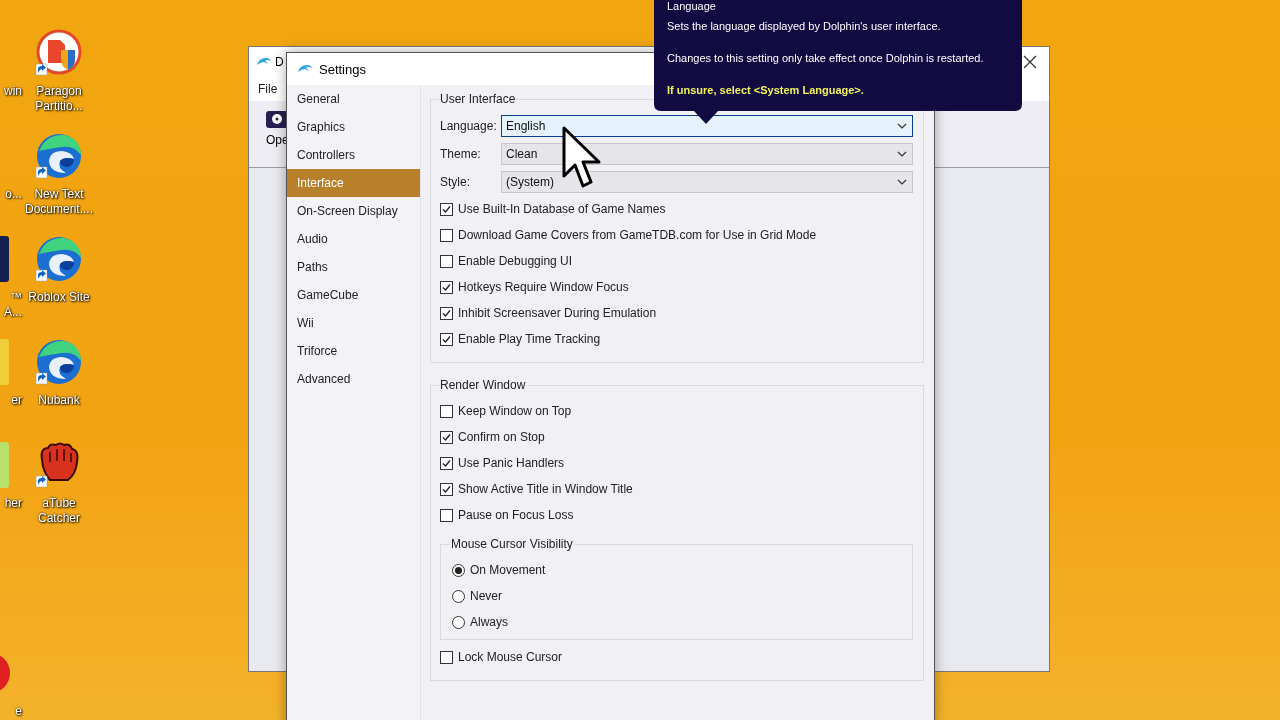 The height and width of the screenshot is (720, 1280). Describe the element at coordinates (461, 154) in the screenshot. I see `field-label: Theme:` at that location.